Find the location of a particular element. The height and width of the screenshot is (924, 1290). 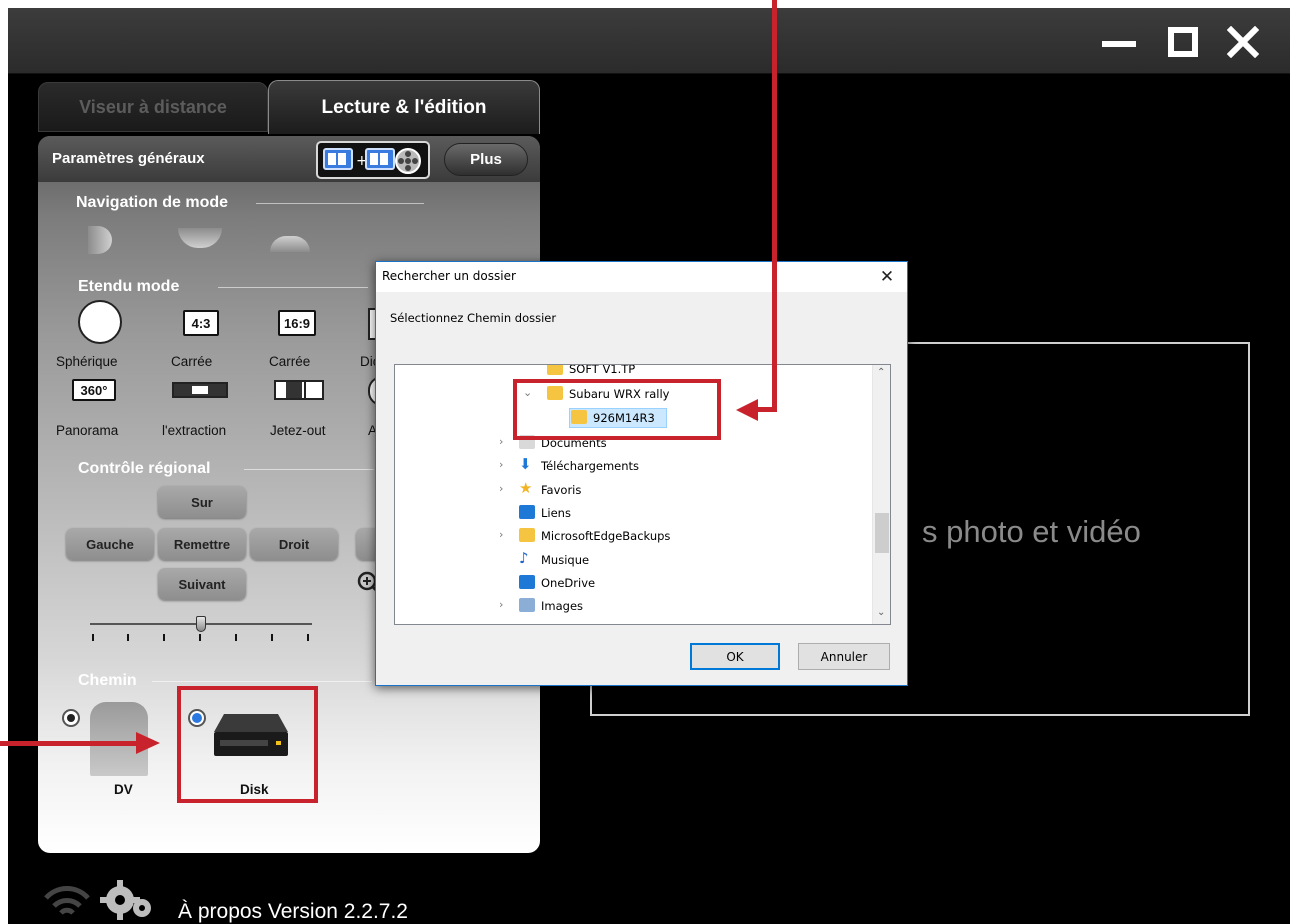

tree-item: ♪ Musique is located at coordinates (633, 560).